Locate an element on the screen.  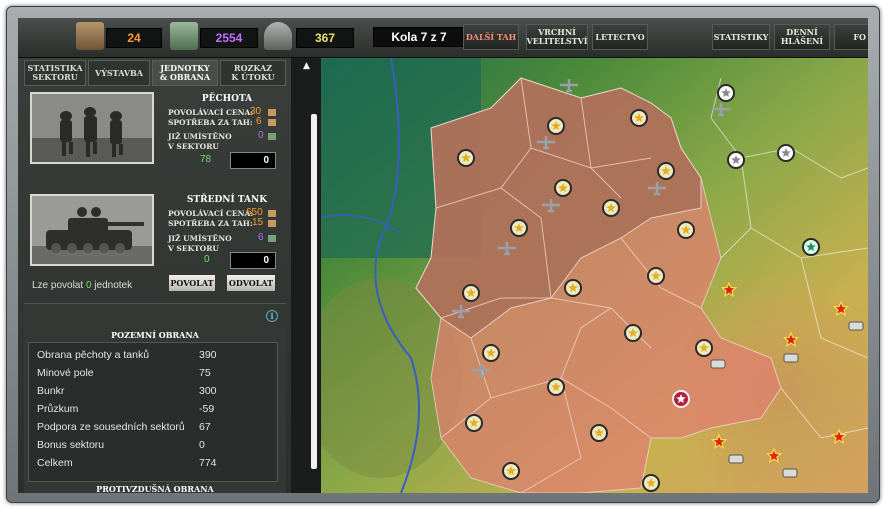
tab-construction: VÝSTAVBA is located at coordinates (119, 73).